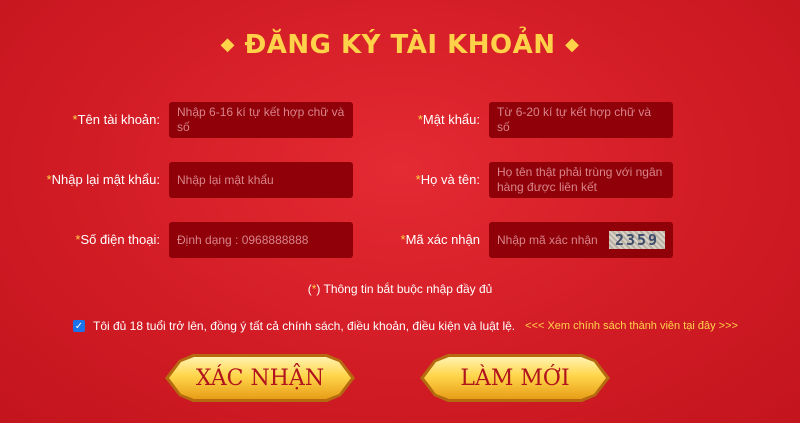 The height and width of the screenshot is (423, 800). I want to click on reset-button-label: LÀM MỚI, so click(515, 378).